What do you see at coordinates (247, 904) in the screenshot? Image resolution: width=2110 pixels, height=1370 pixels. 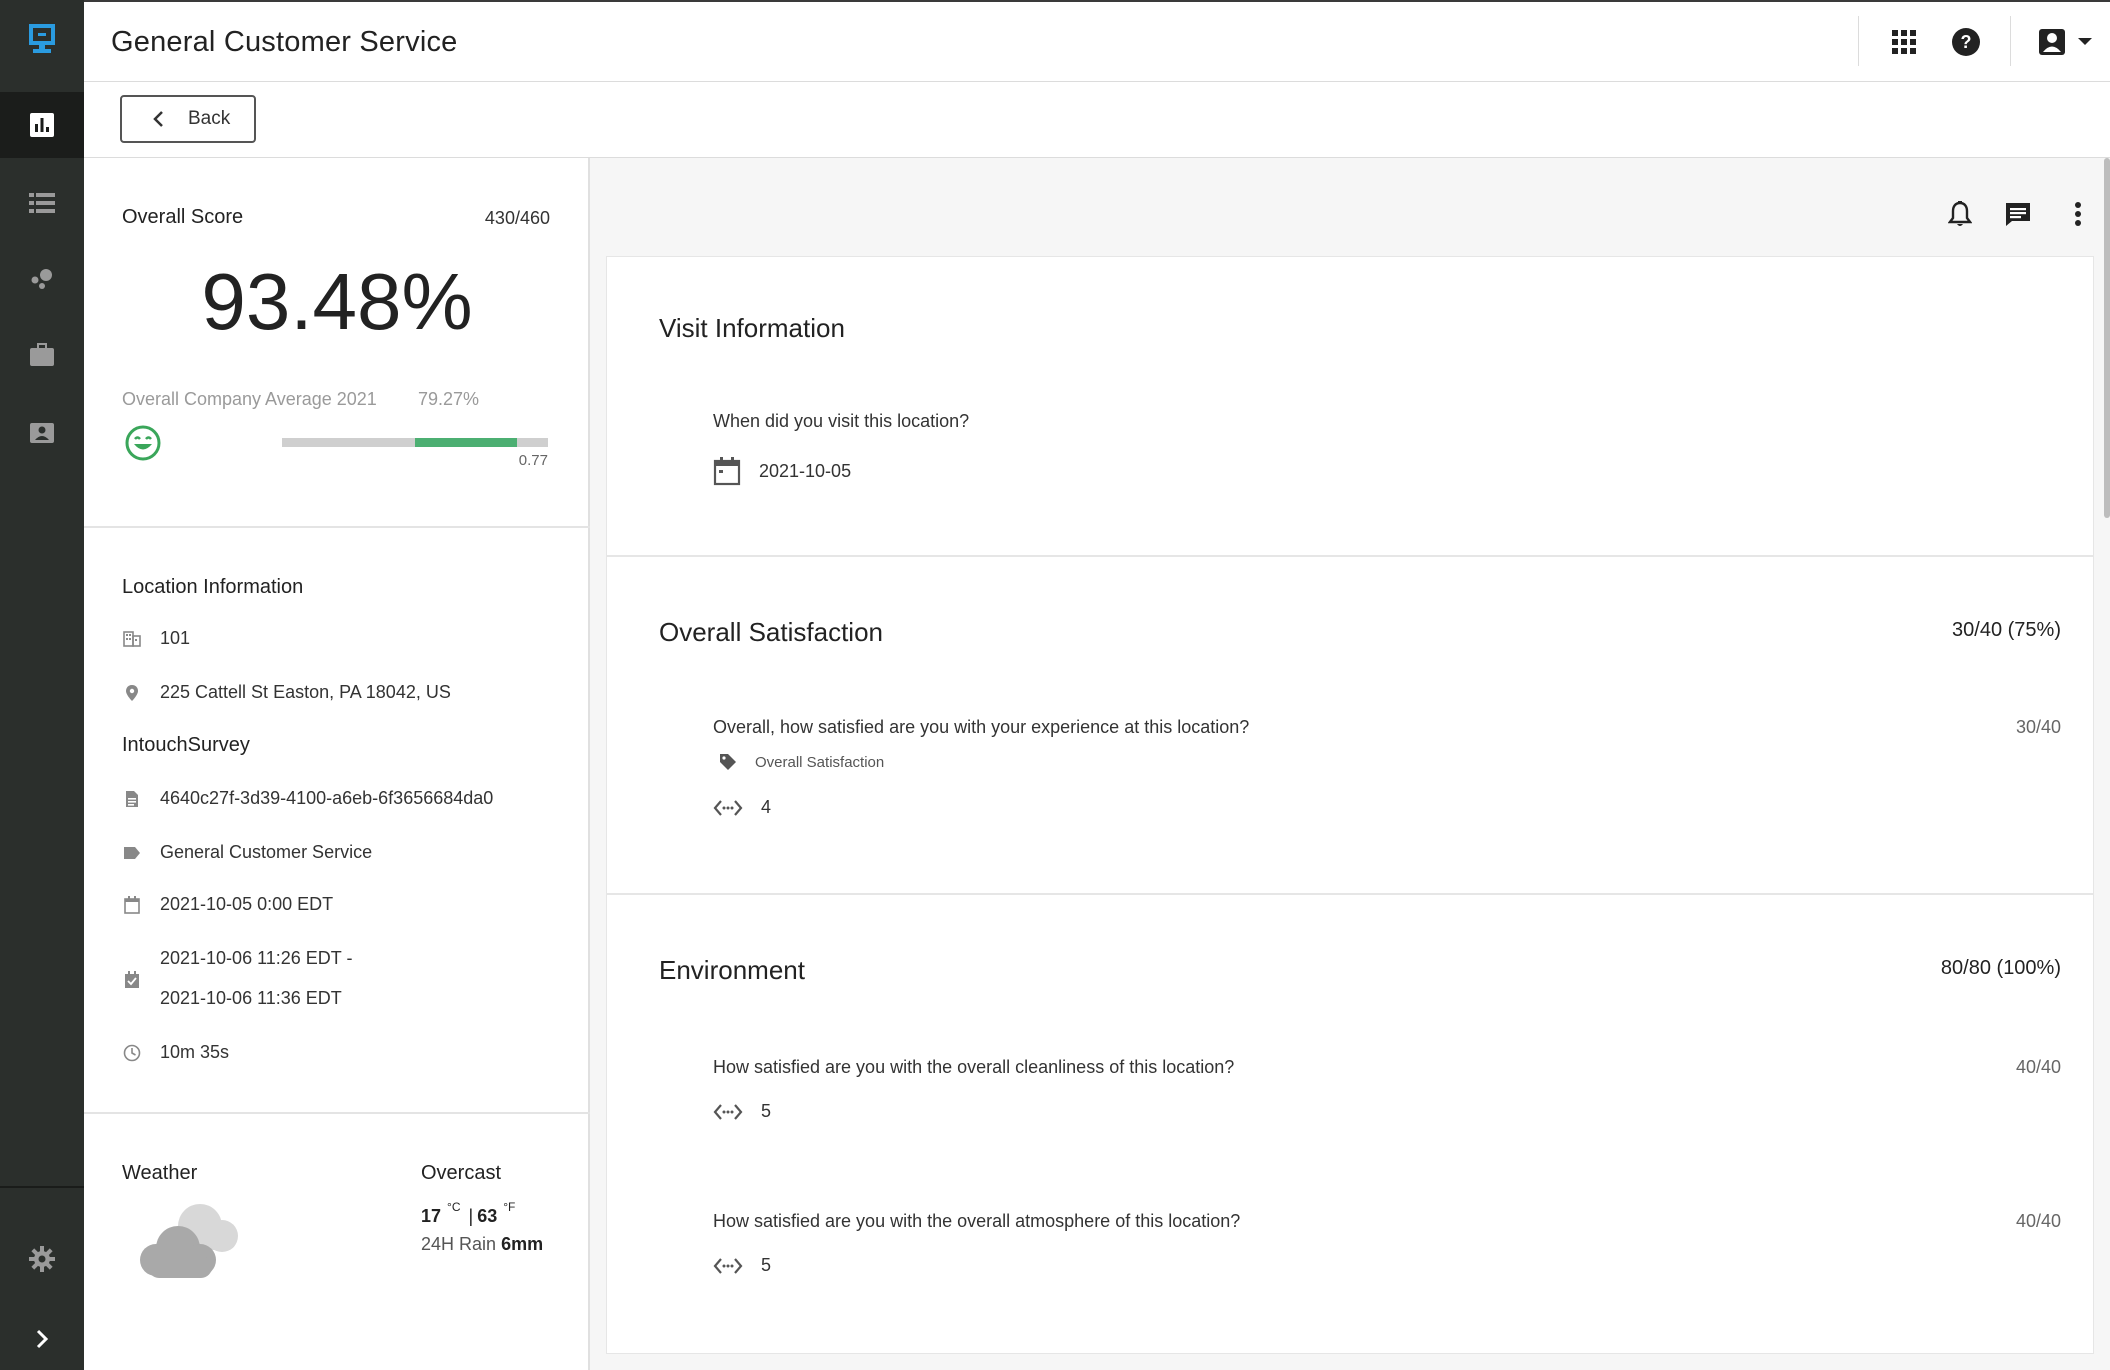 I see `survey-date: 2021-10-05 0:00 EDT` at bounding box center [247, 904].